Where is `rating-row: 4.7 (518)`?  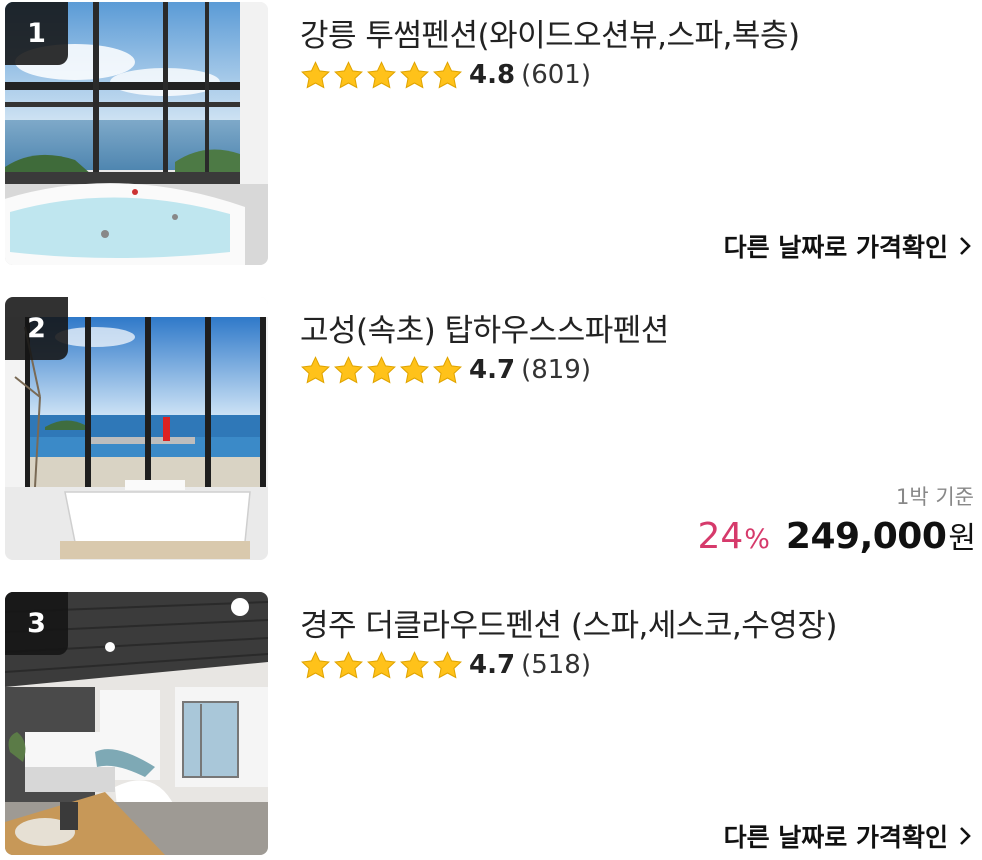 rating-row: 4.7 (518) is located at coordinates (445, 665).